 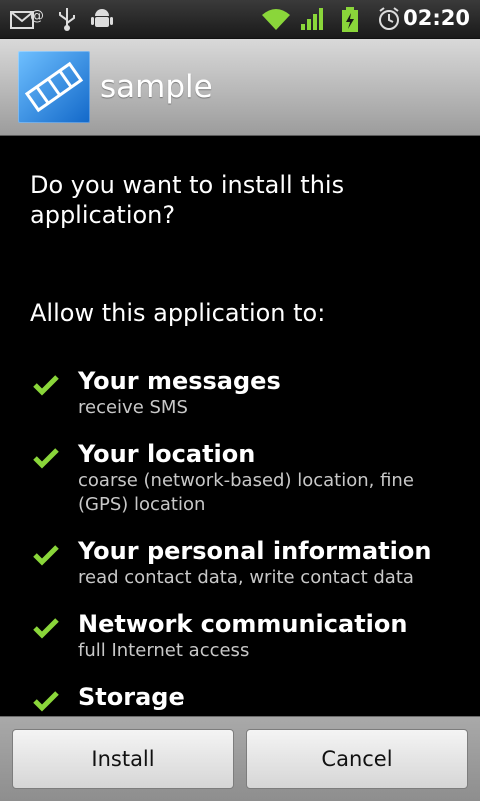 What do you see at coordinates (179, 381) in the screenshot?
I see `permission-title: Your messages` at bounding box center [179, 381].